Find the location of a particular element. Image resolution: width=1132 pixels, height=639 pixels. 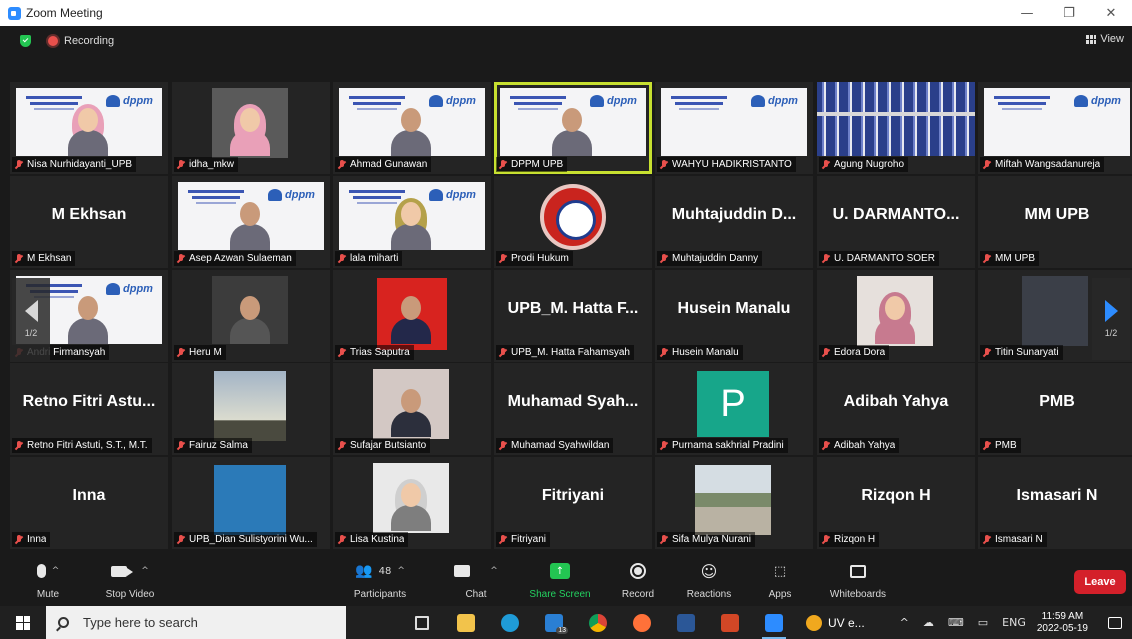

participant-tile: Lisa Kustina is located at coordinates (412, 503).